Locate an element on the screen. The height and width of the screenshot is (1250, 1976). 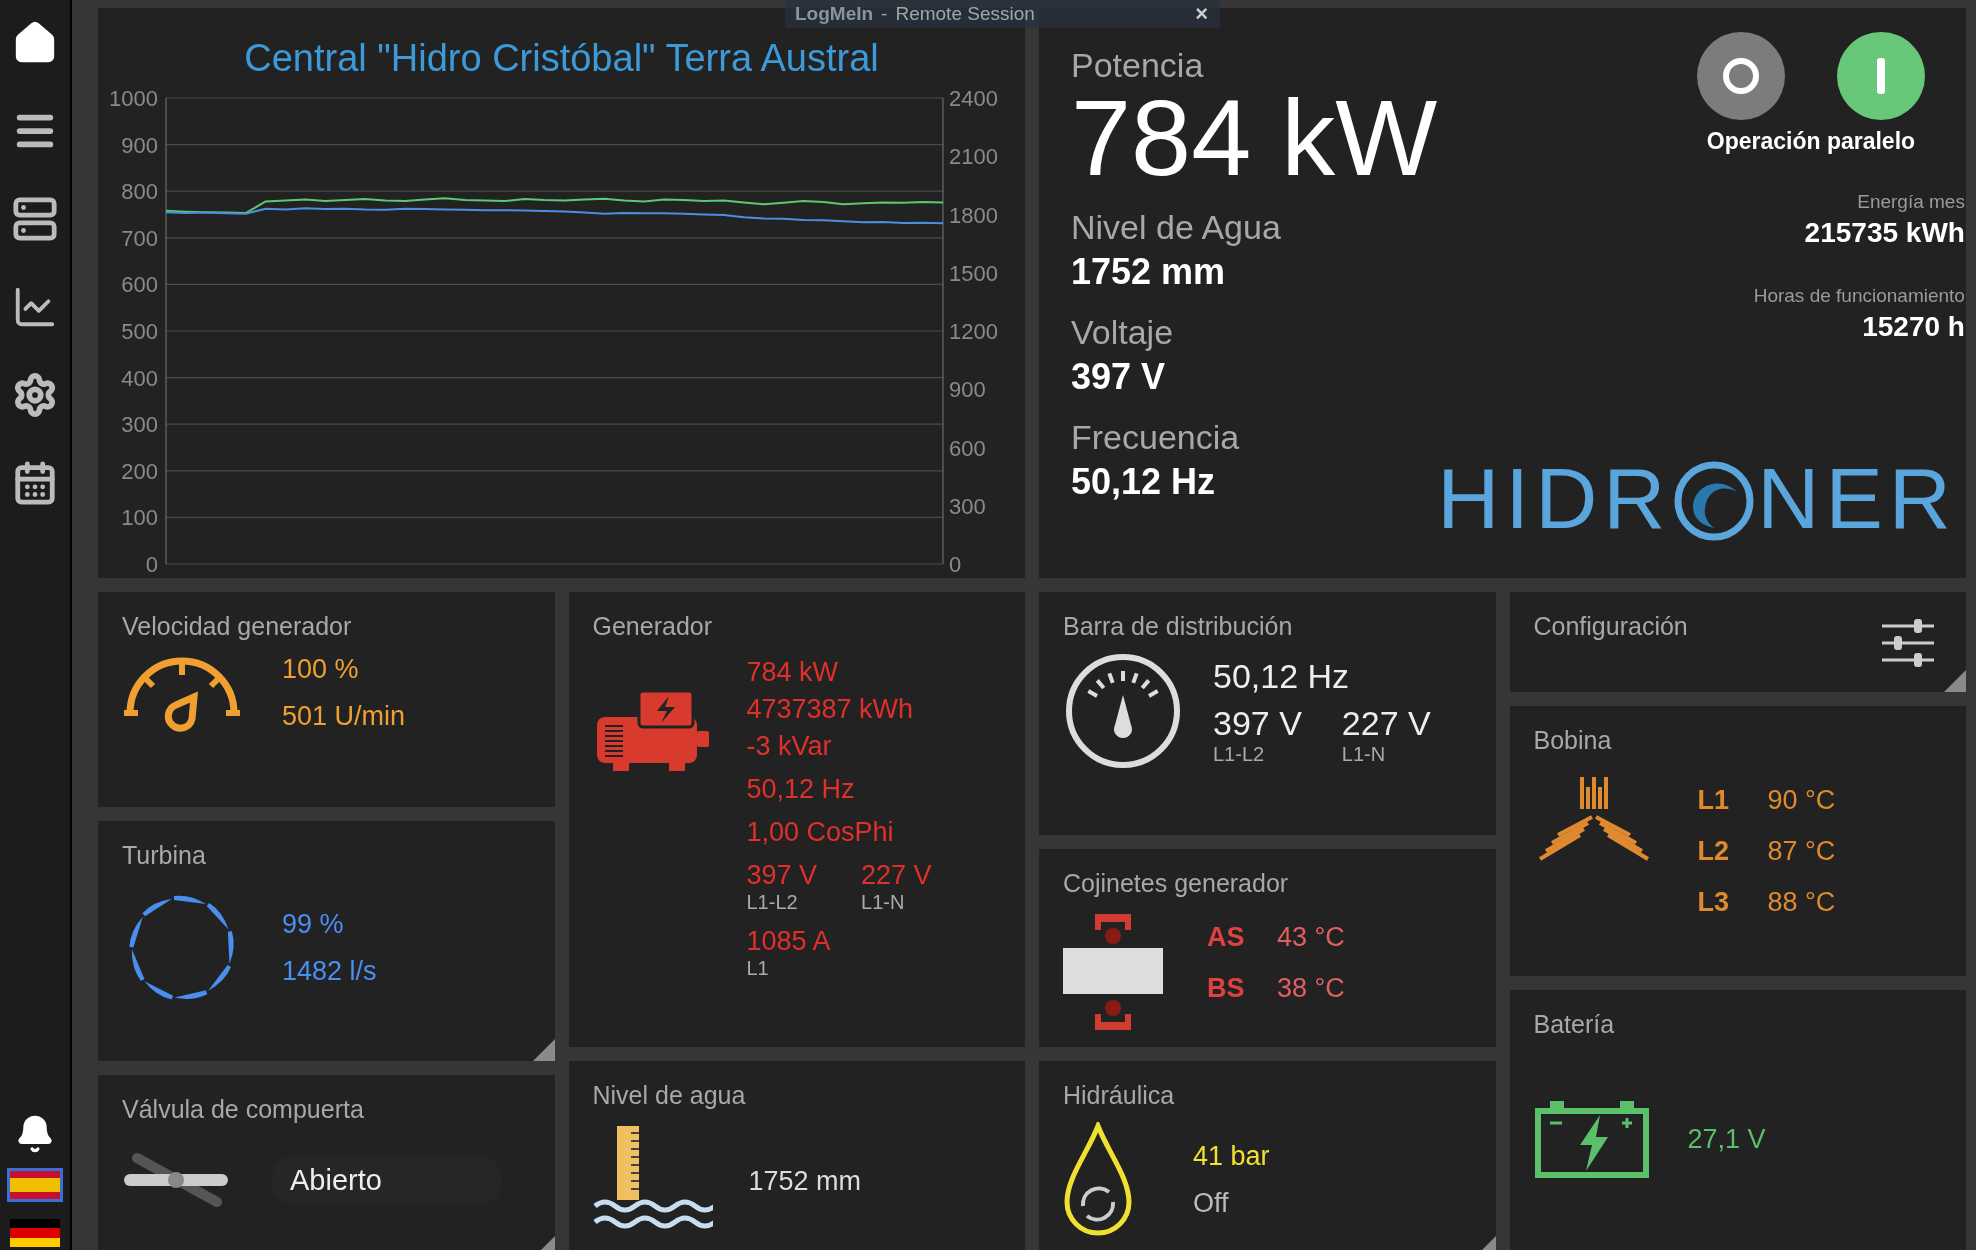
metric-value: 50,12 Hz is located at coordinates (1144, 482).